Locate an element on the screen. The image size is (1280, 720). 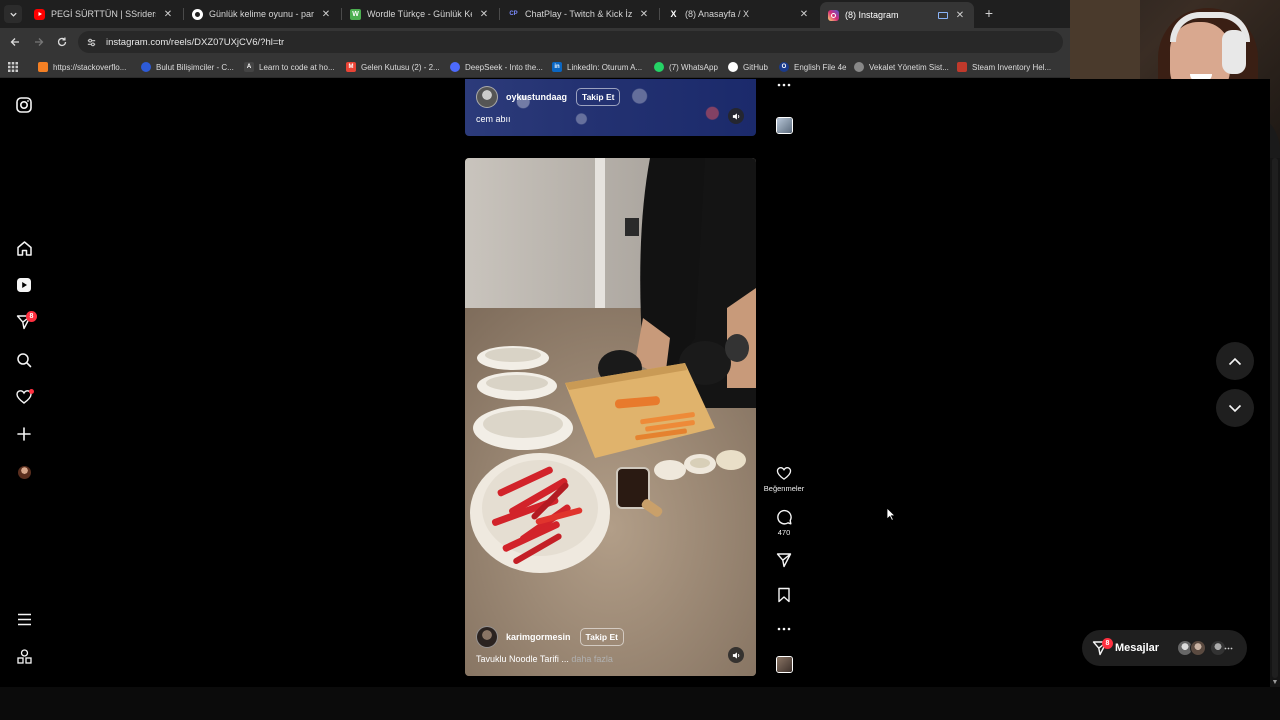
instagram-logo-icon is located at coordinates (24, 105).